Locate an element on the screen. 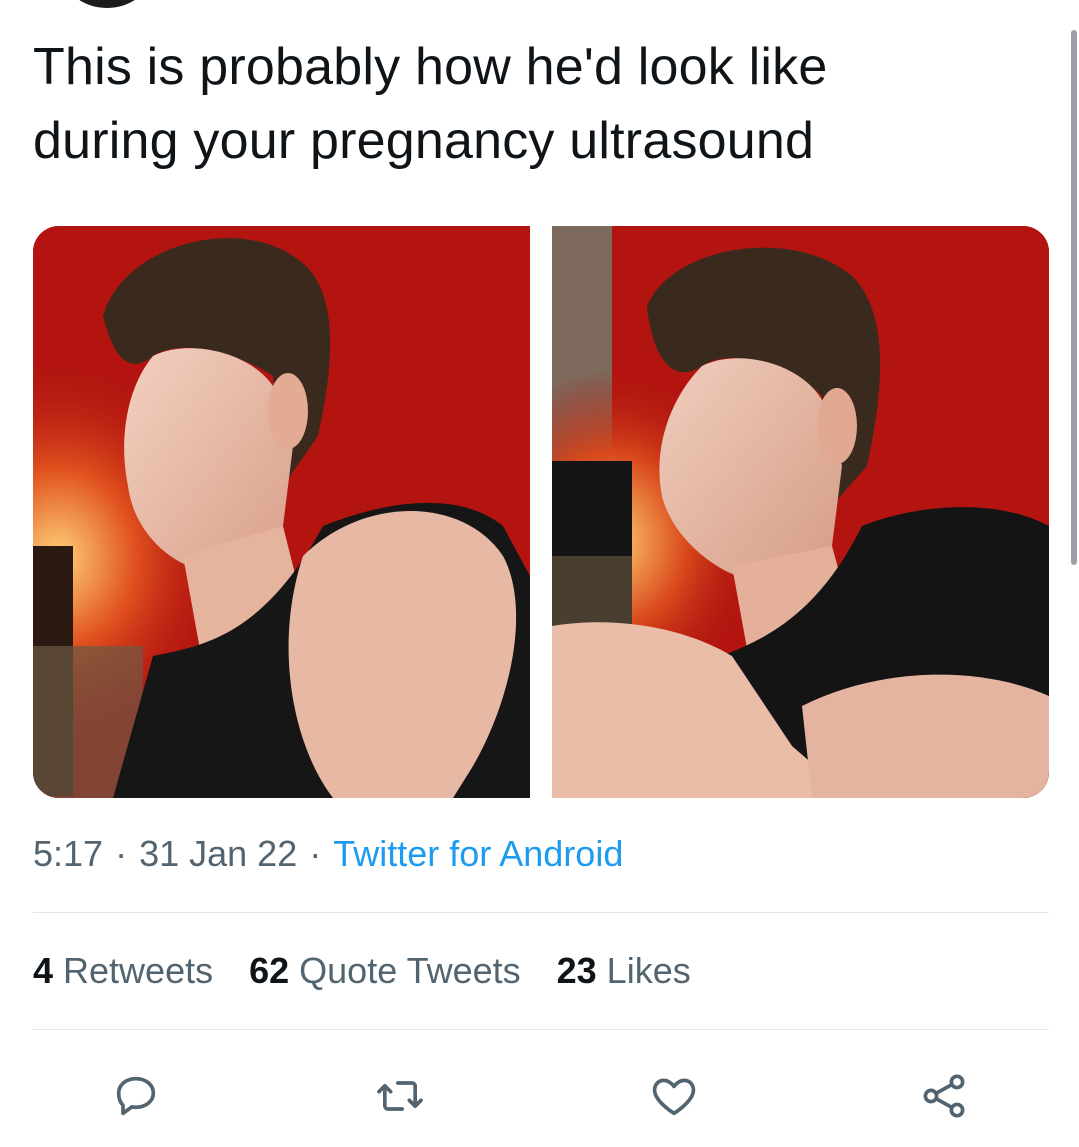  tweet-date: 31 Jan 22 is located at coordinates (218, 853).